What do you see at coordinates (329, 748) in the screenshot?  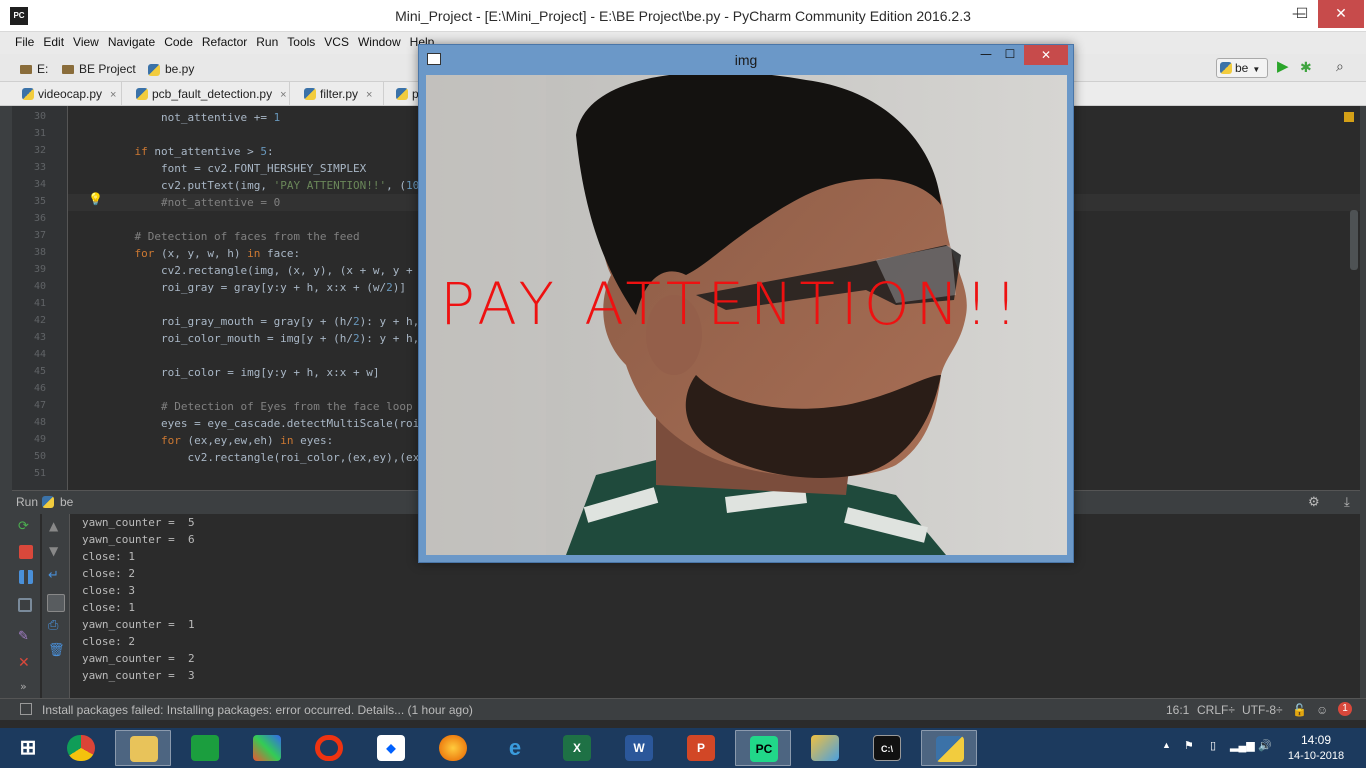 I see `taskbar-opera` at bounding box center [329, 748].